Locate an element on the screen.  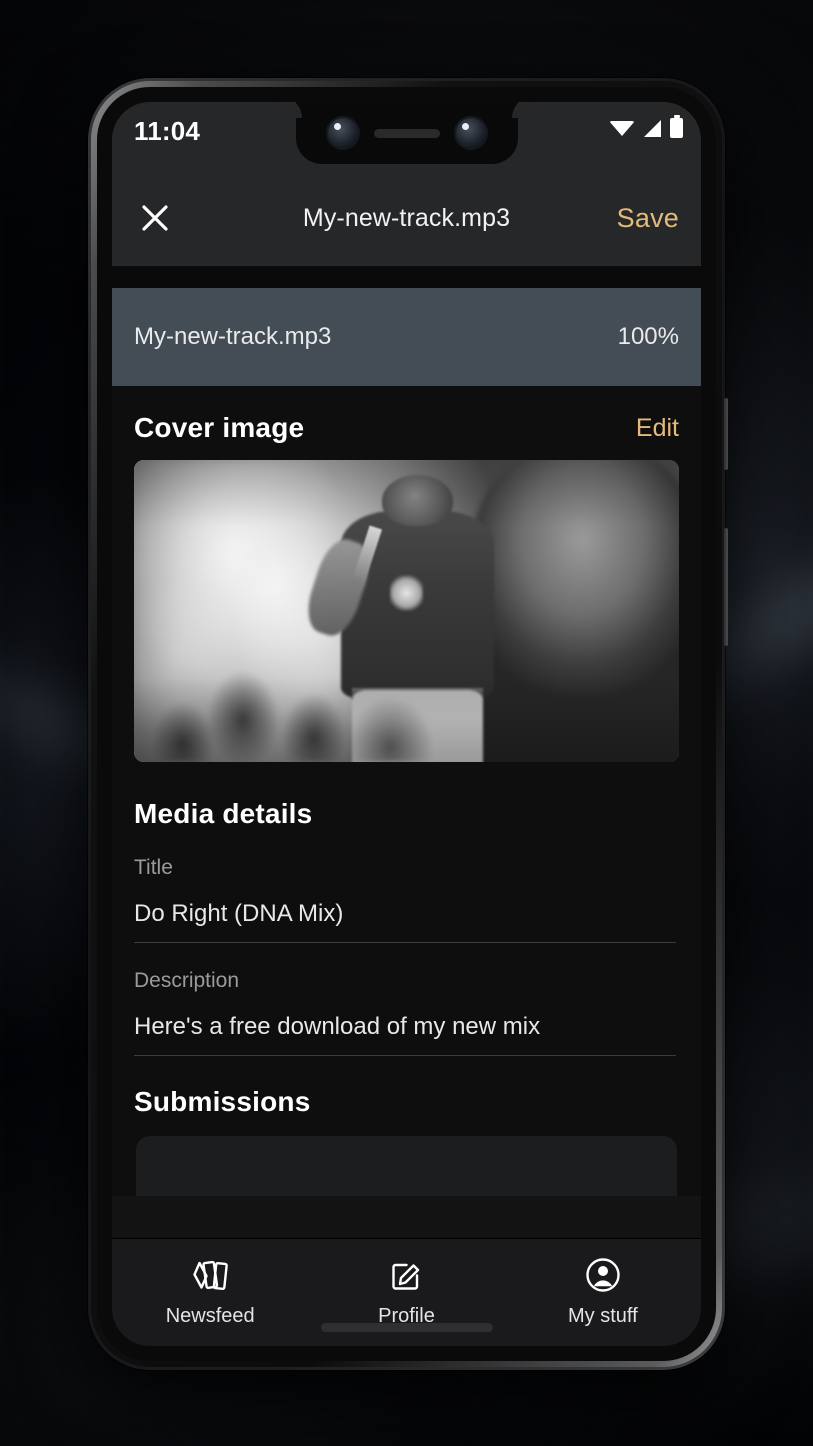
front-camera-icon is located at coordinates (342, 133).